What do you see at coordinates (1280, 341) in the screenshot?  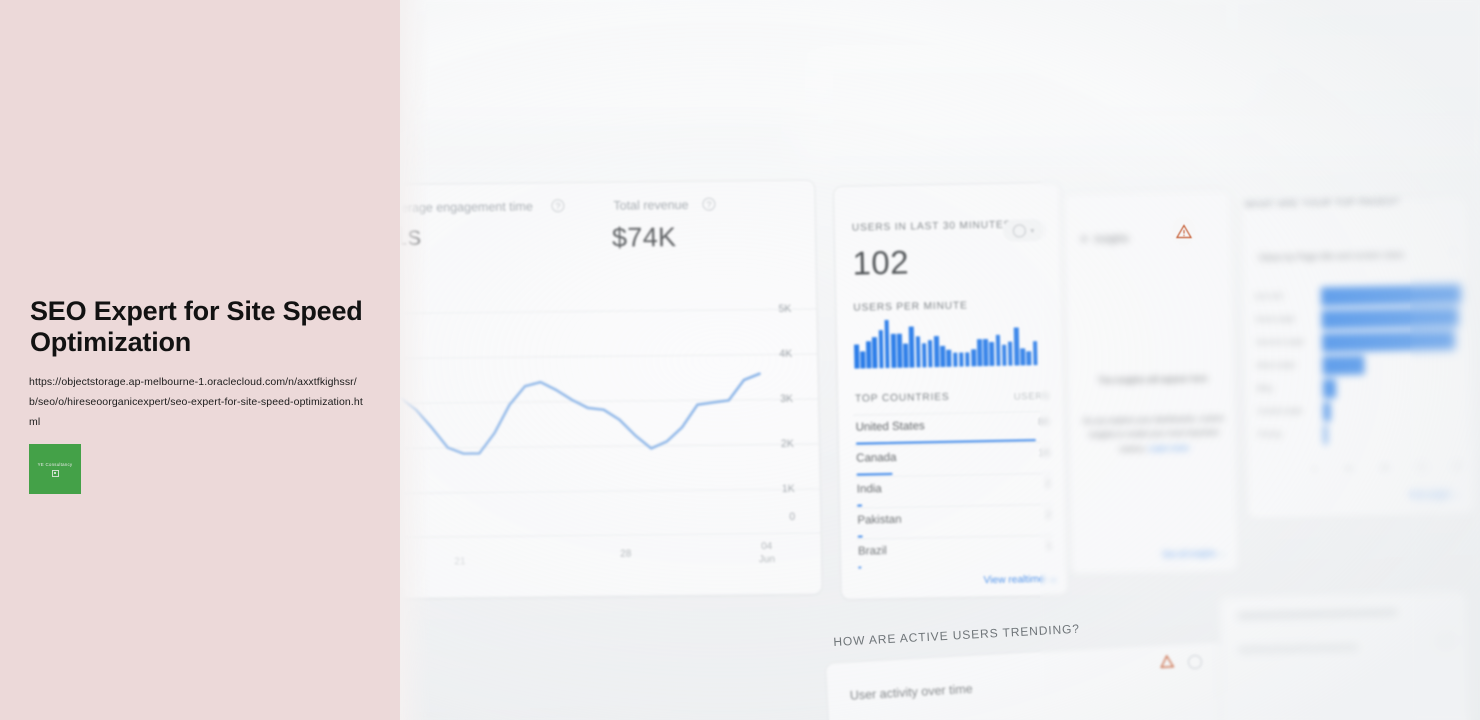 I see `bar-label: Services page` at bounding box center [1280, 341].